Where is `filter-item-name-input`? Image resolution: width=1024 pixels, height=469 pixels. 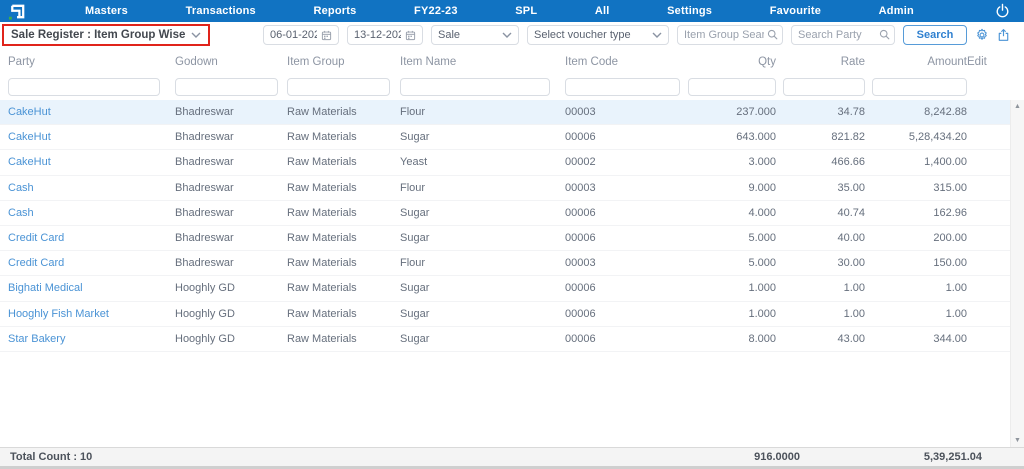
filter-item-name-input is located at coordinates (475, 87).